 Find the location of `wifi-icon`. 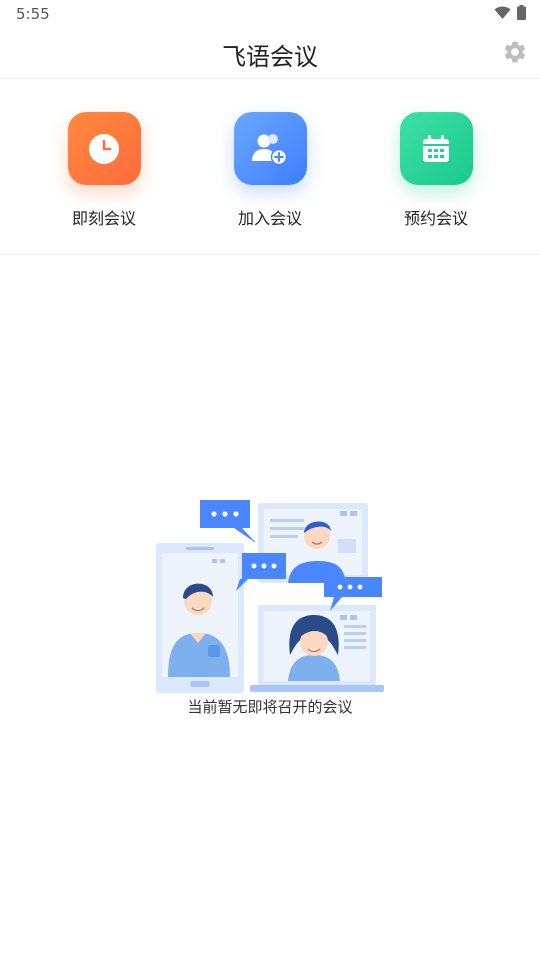

wifi-icon is located at coordinates (502, 12).